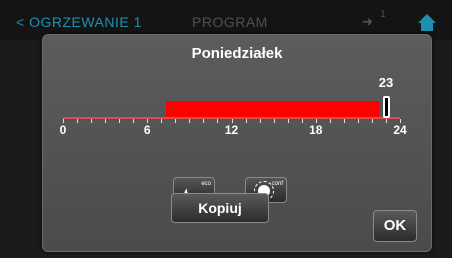 Image resolution: width=452 pixels, height=258 pixels. Describe the element at coordinates (316, 130) in the screenshot. I see `tick-label: 18` at that location.